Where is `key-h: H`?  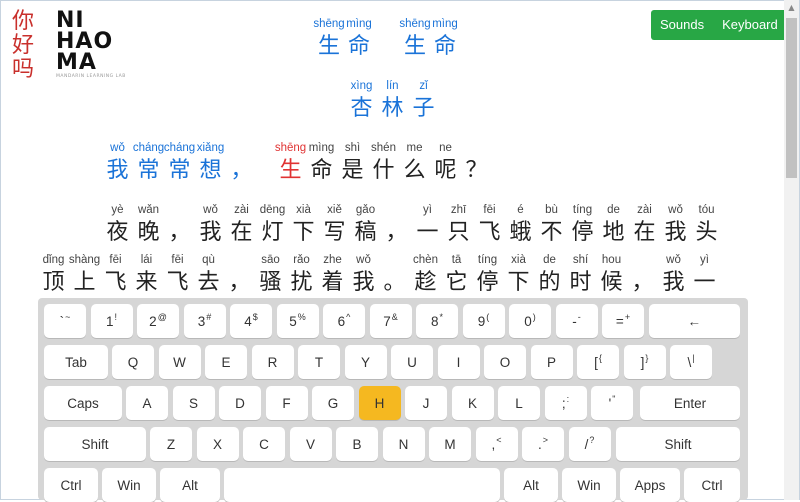 key-h: H is located at coordinates (379, 403).